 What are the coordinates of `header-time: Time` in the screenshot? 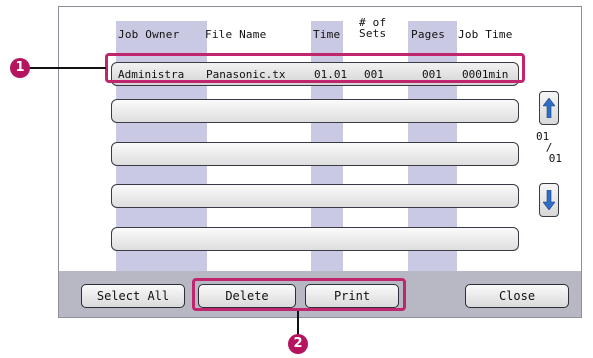 It's located at (327, 34).